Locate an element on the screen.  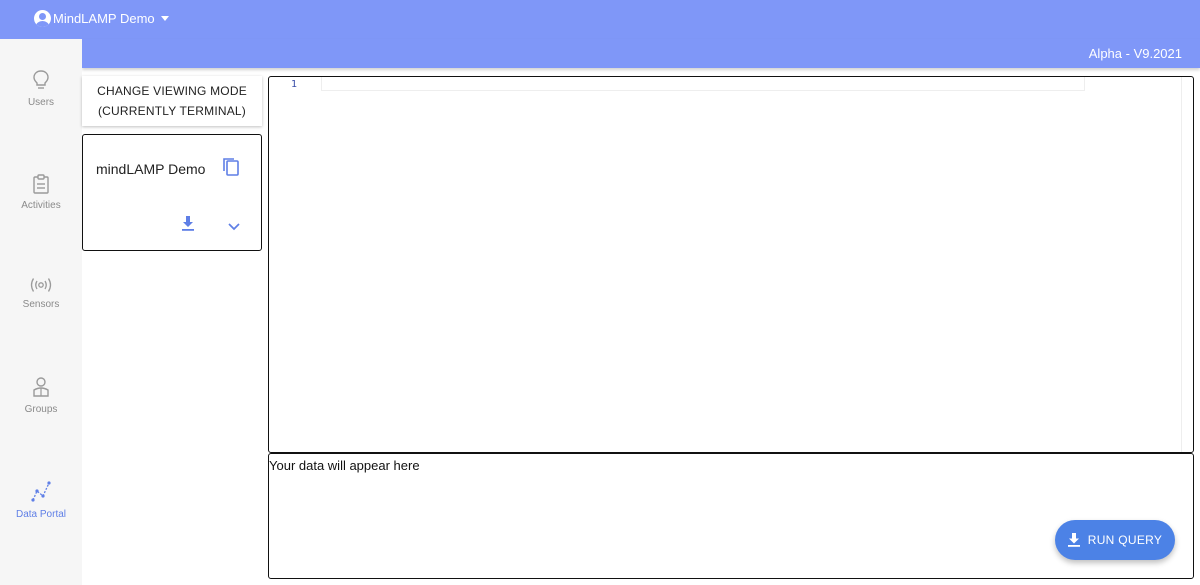
study-title: mindLAMP Demo is located at coordinates (151, 169).